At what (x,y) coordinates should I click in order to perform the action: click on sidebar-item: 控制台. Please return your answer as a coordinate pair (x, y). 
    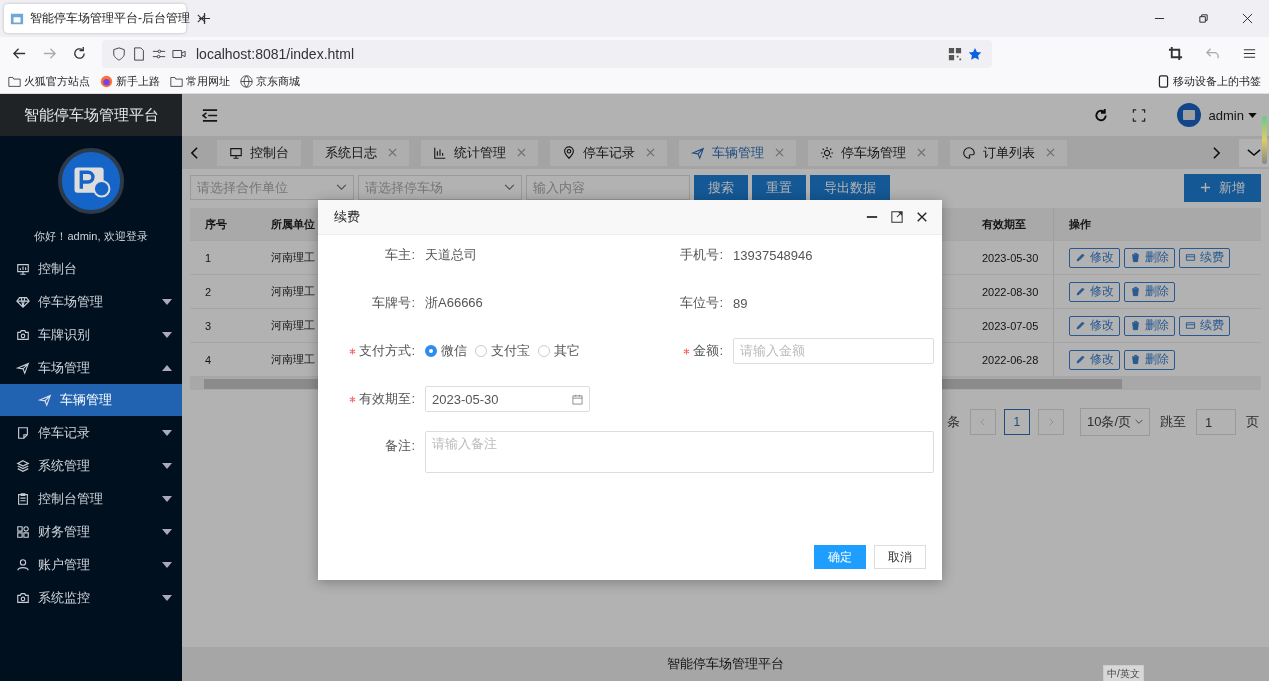
    Looking at the image, I should click on (91, 268).